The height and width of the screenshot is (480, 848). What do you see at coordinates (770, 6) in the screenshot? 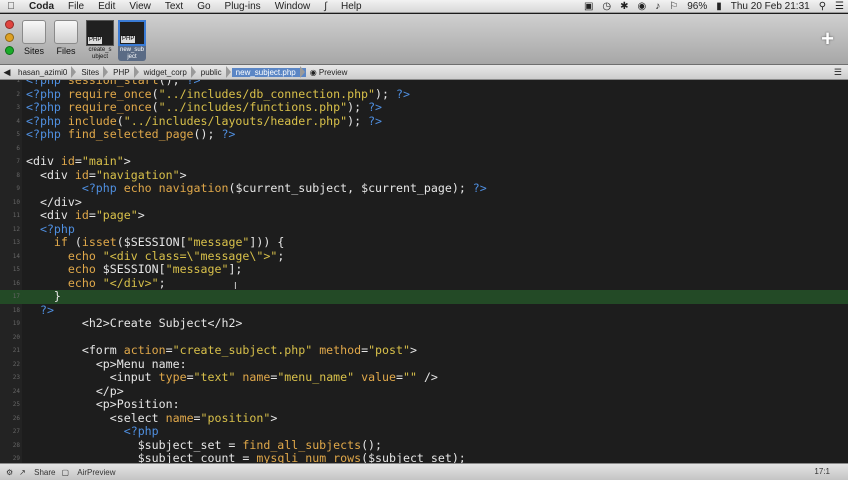
I see `clock: Thu 20 Feb 21:31` at bounding box center [770, 6].